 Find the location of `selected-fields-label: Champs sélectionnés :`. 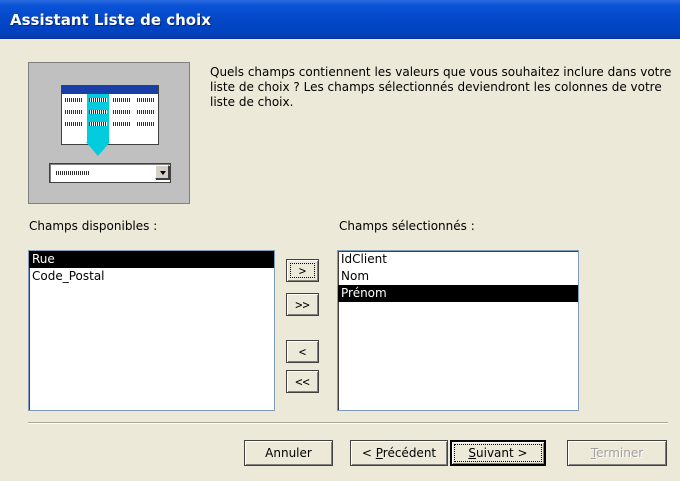

selected-fields-label: Champs sélectionnés : is located at coordinates (407, 226).